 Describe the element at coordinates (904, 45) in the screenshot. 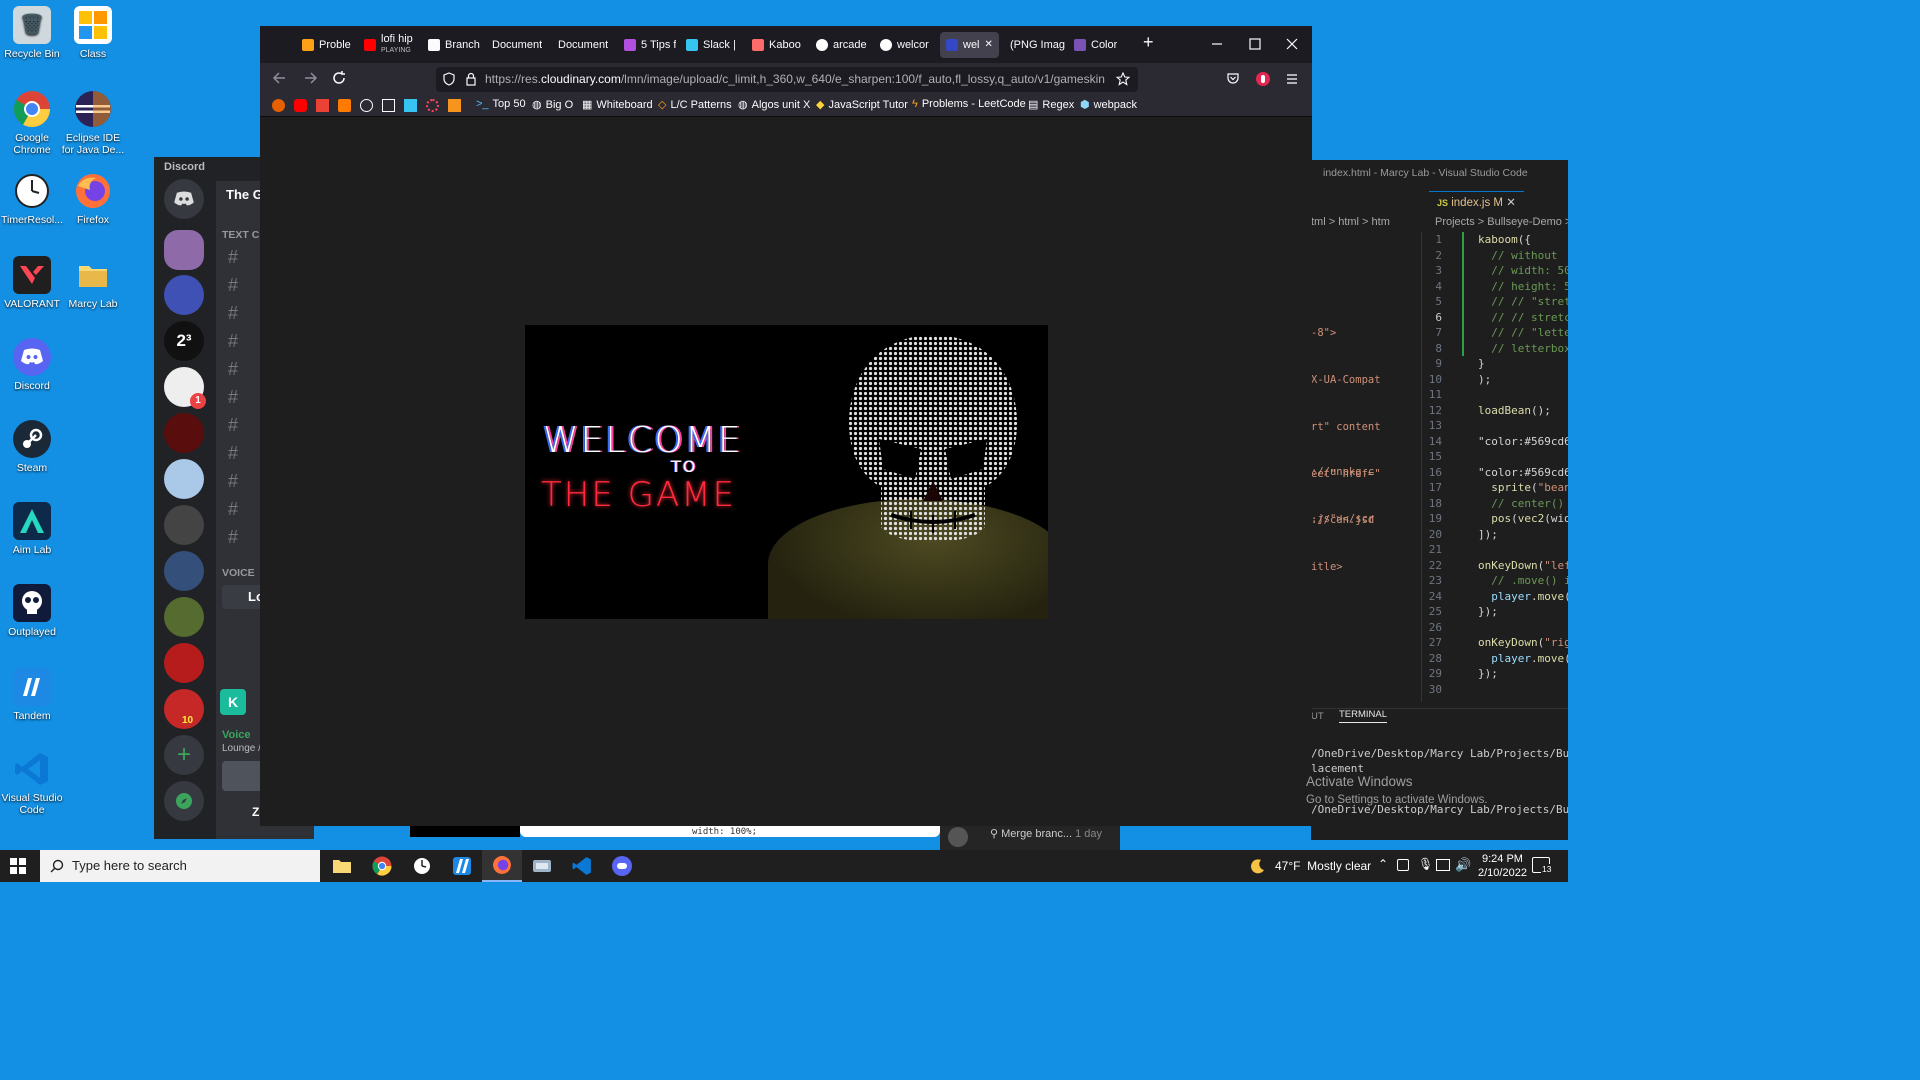

I see `browser-tab: welcor` at that location.